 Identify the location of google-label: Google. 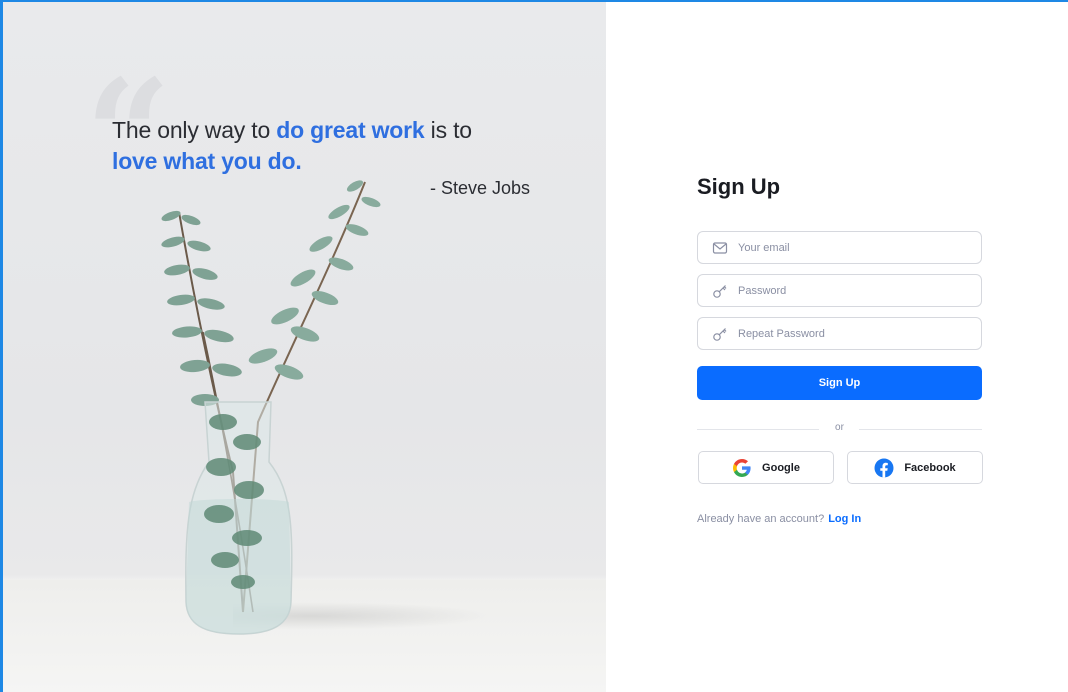
(781, 467).